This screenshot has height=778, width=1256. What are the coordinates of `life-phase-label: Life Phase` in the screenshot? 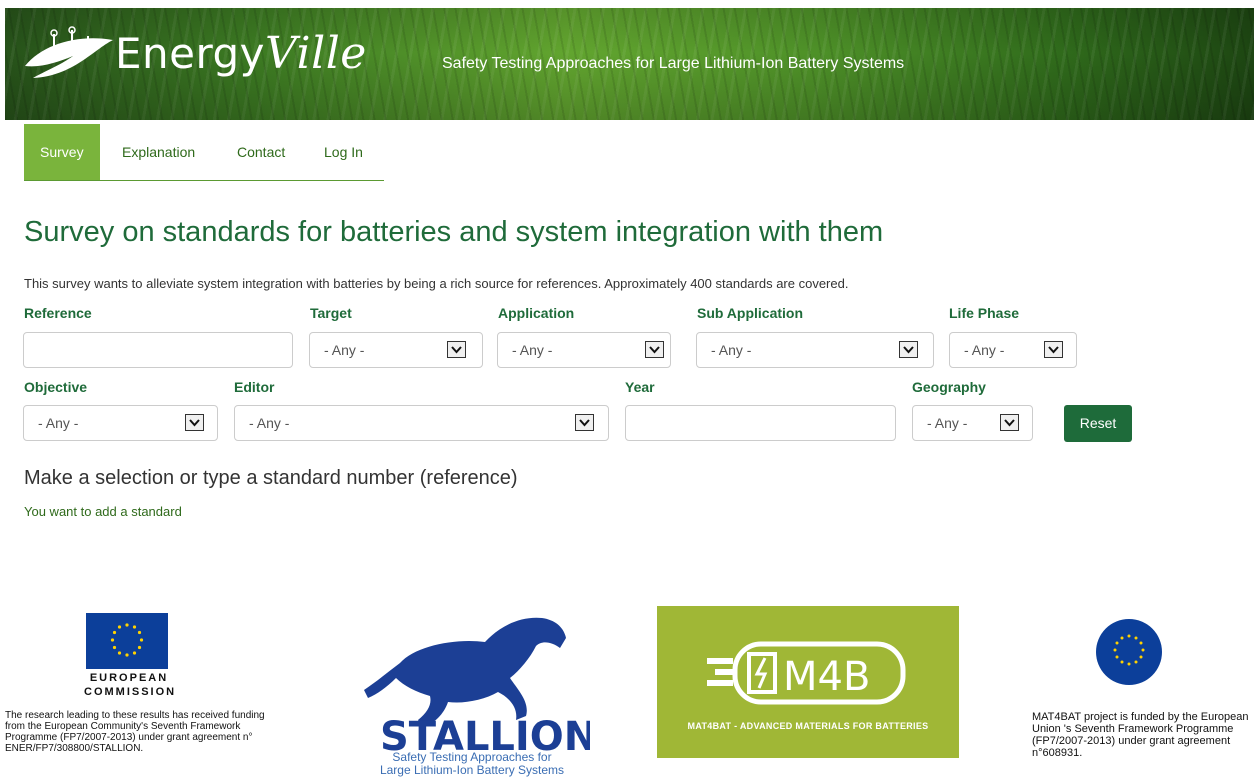 It's located at (984, 313).